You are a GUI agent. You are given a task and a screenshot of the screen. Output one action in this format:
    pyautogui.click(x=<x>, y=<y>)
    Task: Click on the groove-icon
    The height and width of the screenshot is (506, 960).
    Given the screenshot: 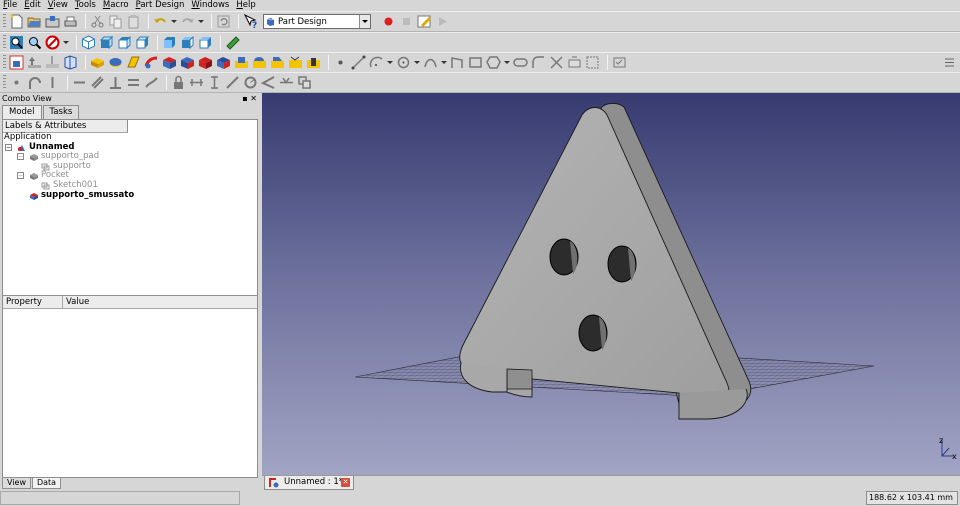 What is the action you would take?
    pyautogui.click(x=205, y=62)
    